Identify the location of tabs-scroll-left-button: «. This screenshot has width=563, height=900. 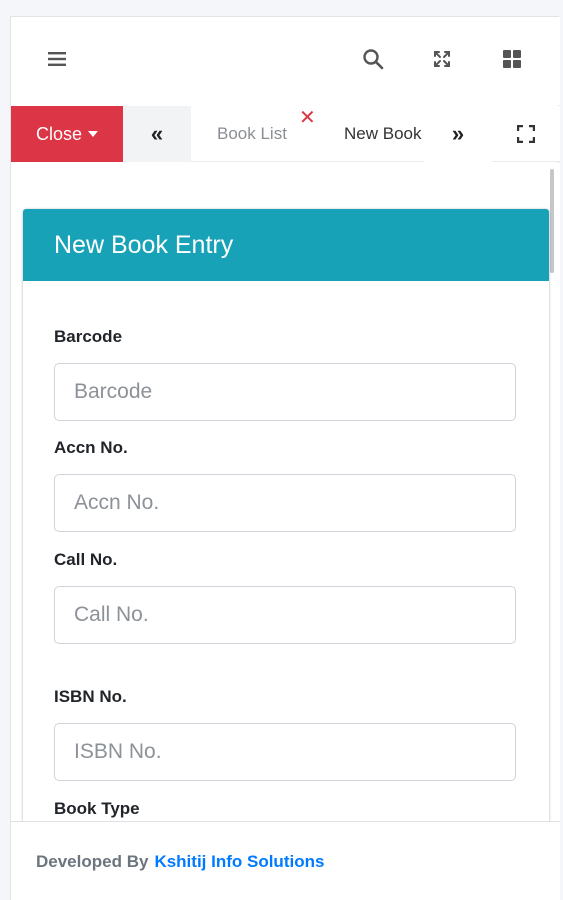
(157, 134).